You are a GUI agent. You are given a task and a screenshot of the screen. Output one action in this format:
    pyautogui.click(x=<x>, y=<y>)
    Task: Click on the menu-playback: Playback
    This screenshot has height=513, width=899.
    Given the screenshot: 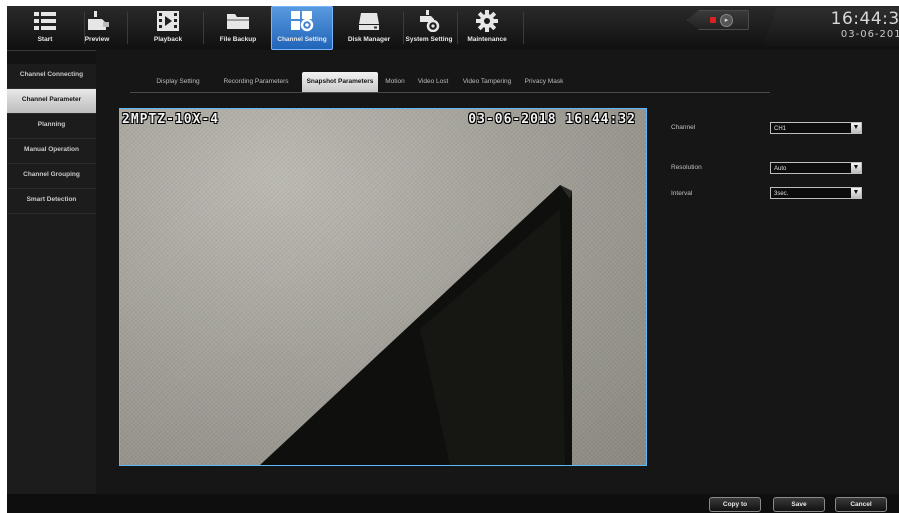 What is the action you would take?
    pyautogui.click(x=168, y=28)
    